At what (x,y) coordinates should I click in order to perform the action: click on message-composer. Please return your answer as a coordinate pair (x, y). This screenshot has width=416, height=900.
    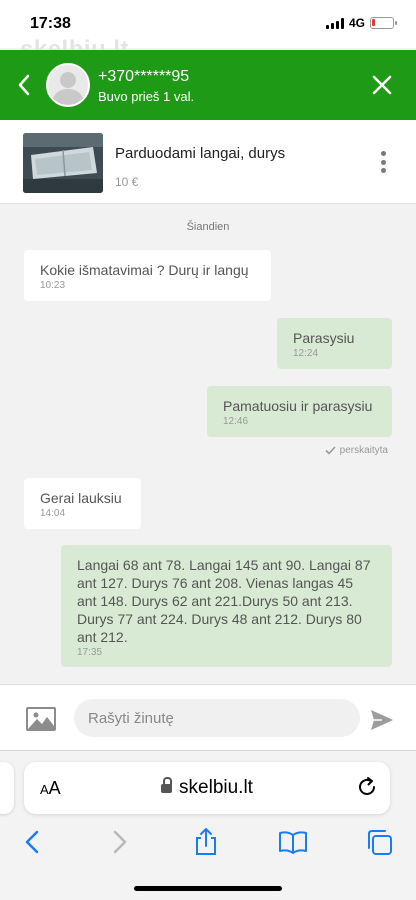
    Looking at the image, I should click on (208, 717).